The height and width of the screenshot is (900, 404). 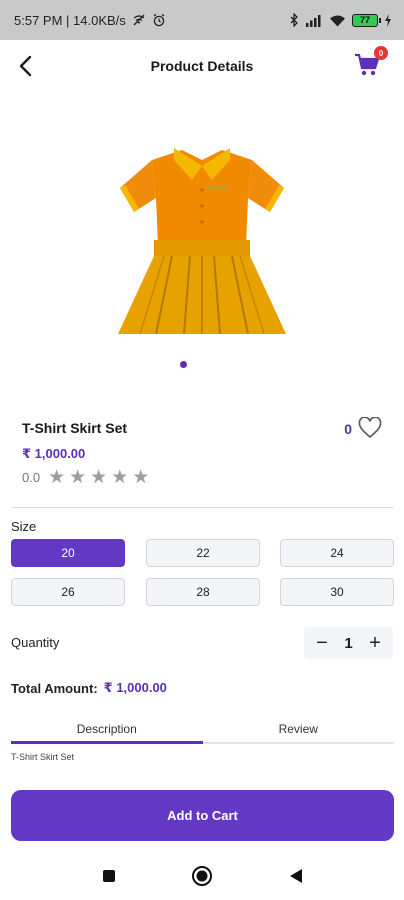 I want to click on rating-row: 0.0 ★ ★ ★ ★ ★, so click(x=85, y=477).